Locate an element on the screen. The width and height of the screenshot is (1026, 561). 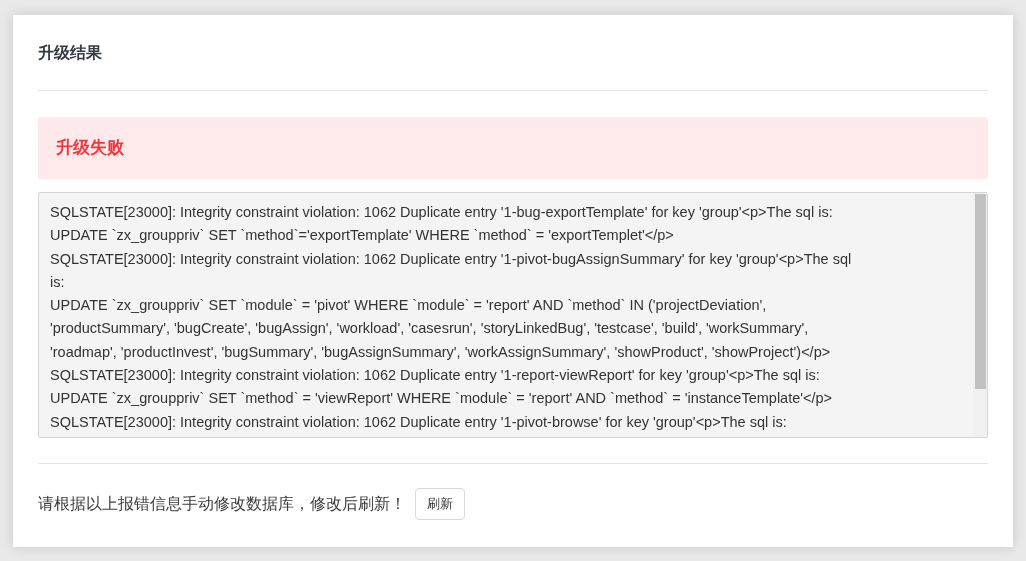
log-line: UPDATE `zx_grouppriv` SET `module` = 'pivot' WHERE `module` = 'report' AND `method` IN ('projectDeviation', is located at coordinates (408, 306).